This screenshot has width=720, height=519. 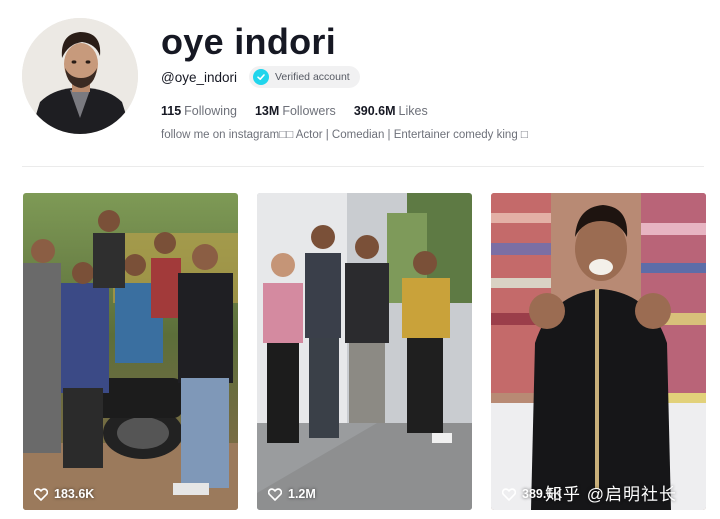 What do you see at coordinates (611, 494) in the screenshot?
I see `watermark: 知乎 @启明社长` at bounding box center [611, 494].